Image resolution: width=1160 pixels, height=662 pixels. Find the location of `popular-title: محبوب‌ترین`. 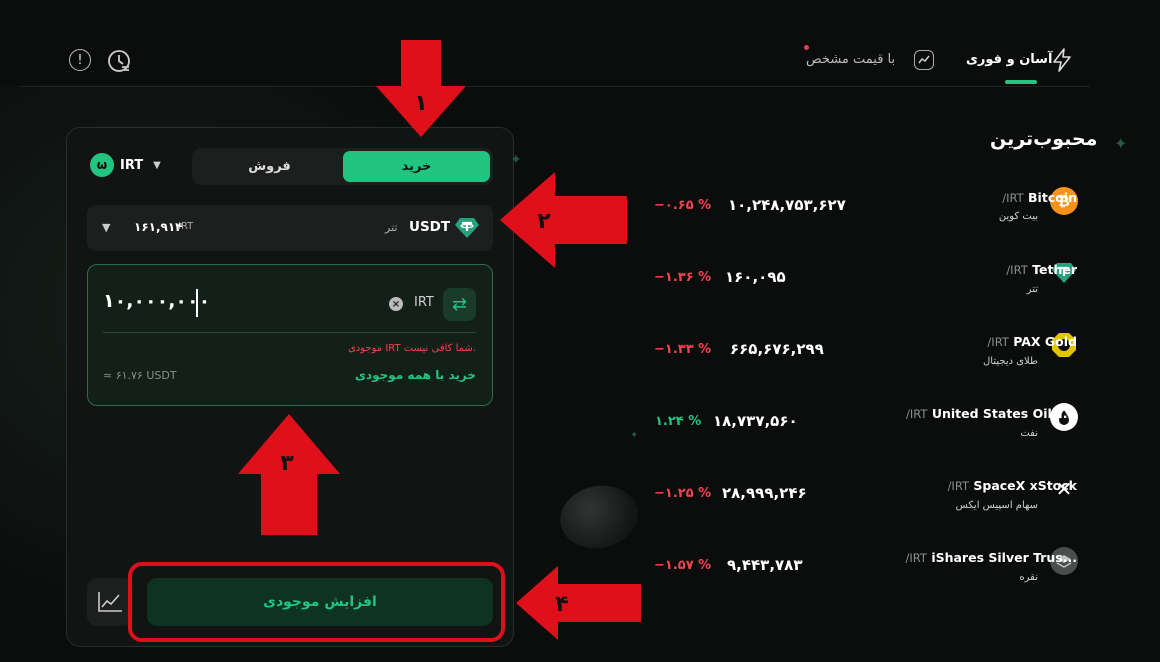

popular-title: محبوب‌ترین is located at coordinates (1044, 139).